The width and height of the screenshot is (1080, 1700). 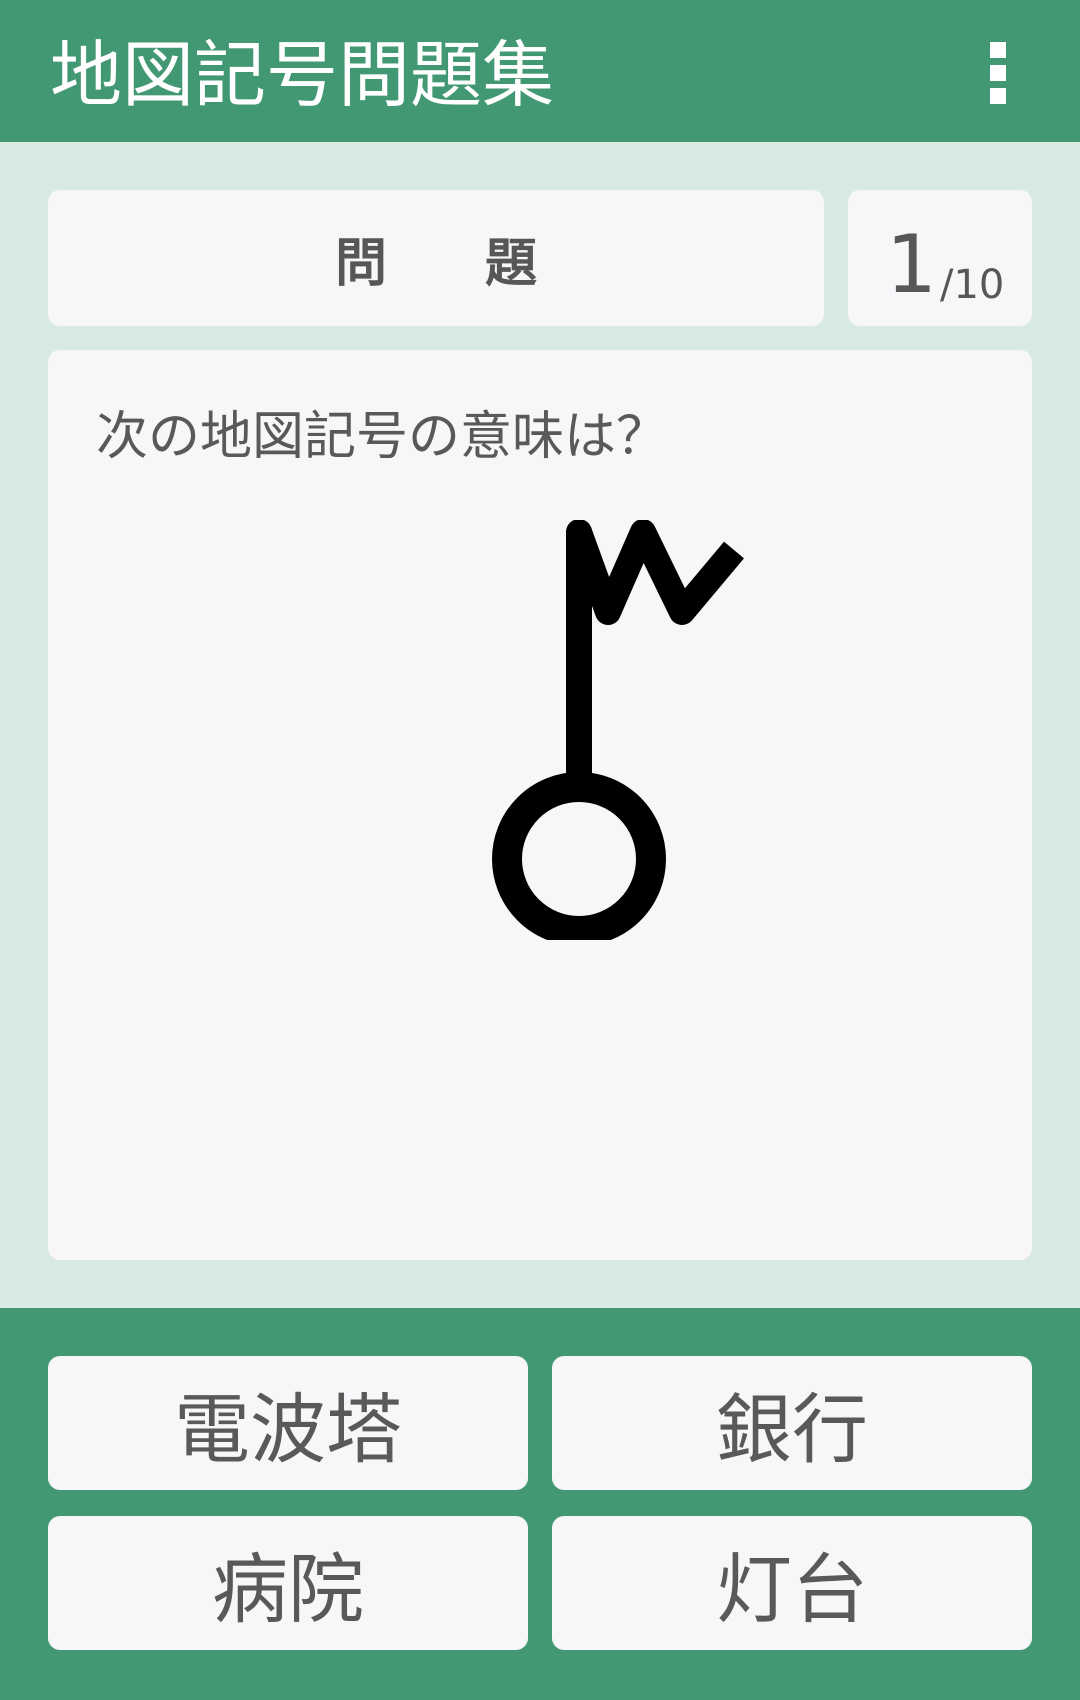 I want to click on app-bar: 地図記号問題集, so click(x=540, y=71).